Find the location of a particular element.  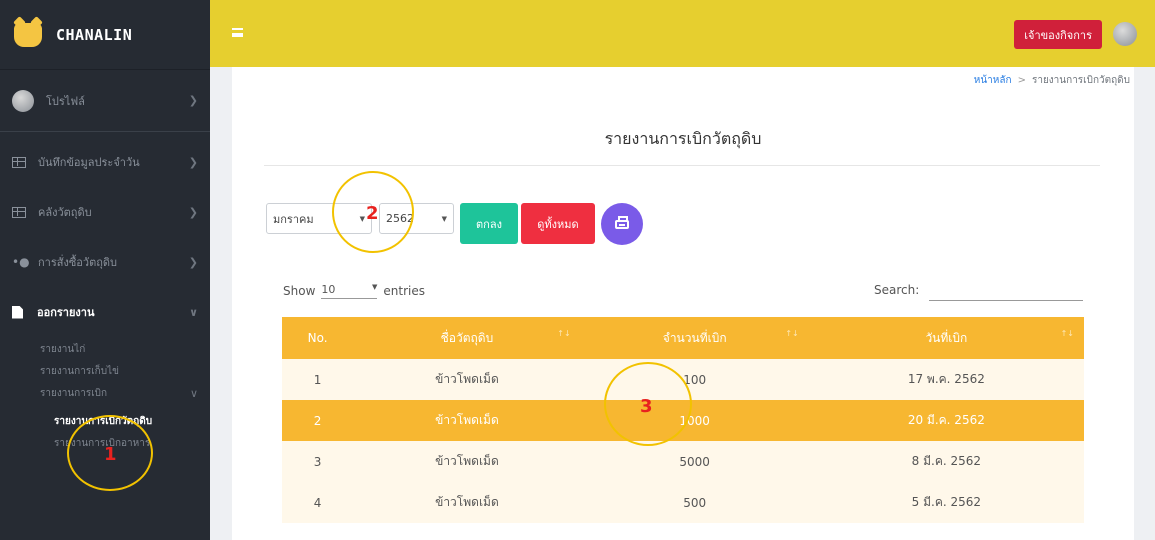

dots-icon: •● is located at coordinates (21, 262).